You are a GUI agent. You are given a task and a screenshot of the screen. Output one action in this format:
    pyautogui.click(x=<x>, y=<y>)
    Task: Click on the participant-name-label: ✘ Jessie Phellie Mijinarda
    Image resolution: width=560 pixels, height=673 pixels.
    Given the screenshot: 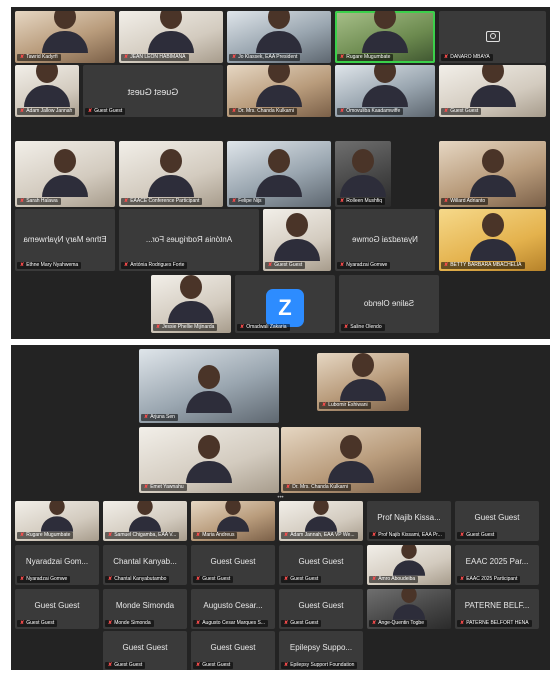 What is the action you would take?
    pyautogui.click(x=185, y=327)
    